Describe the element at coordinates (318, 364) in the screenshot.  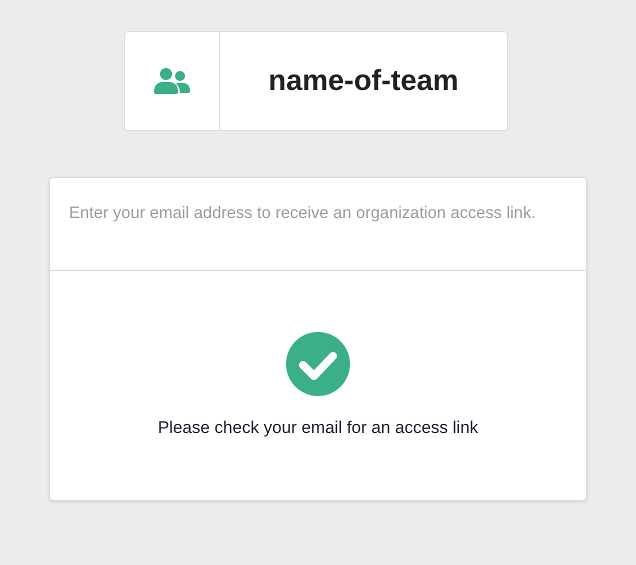
I see `check-circle-icon` at that location.